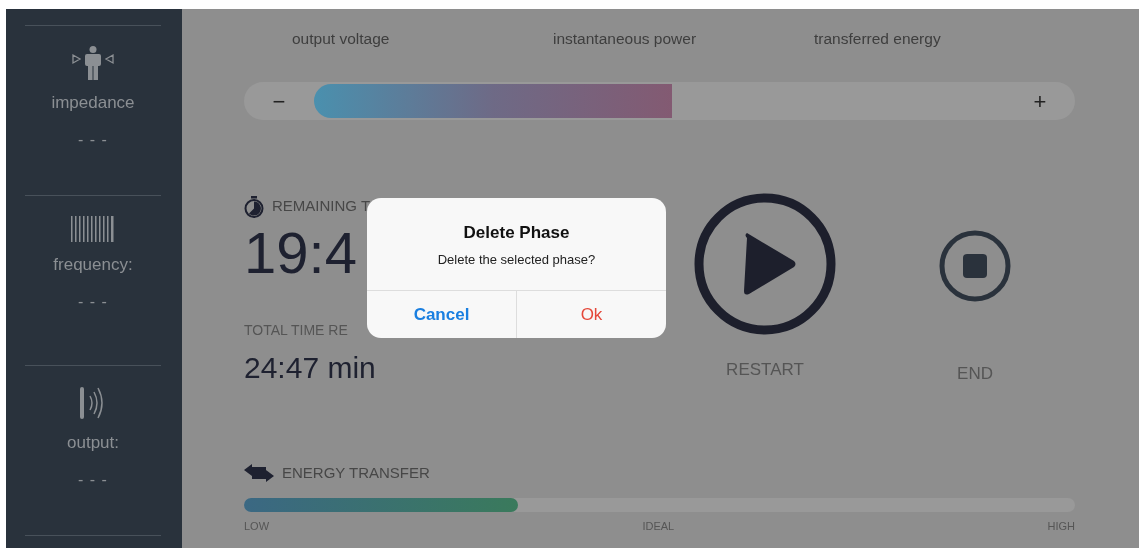  What do you see at coordinates (658, 527) in the screenshot?
I see `scale-label: IDEAL` at bounding box center [658, 527].